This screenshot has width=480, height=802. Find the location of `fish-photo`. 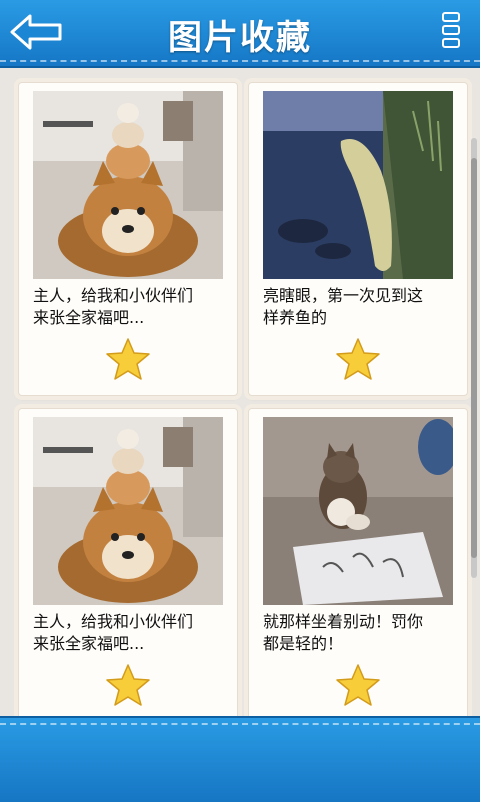

fish-photo is located at coordinates (358, 185).